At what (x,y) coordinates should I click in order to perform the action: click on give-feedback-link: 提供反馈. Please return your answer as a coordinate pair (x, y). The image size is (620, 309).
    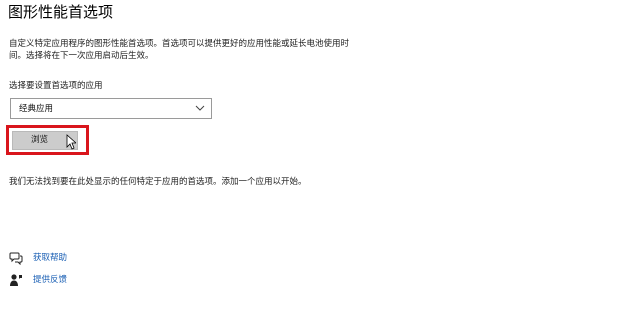
    Looking at the image, I should click on (38, 280).